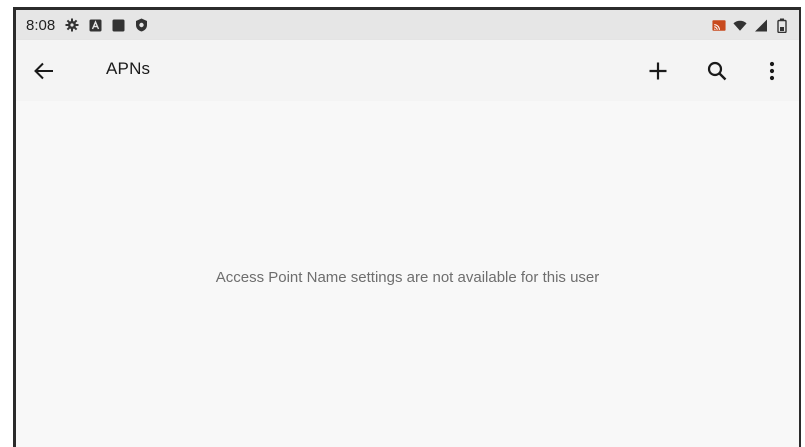  Describe the element at coordinates (41, 25) in the screenshot. I see `status-time: 8:08` at that location.